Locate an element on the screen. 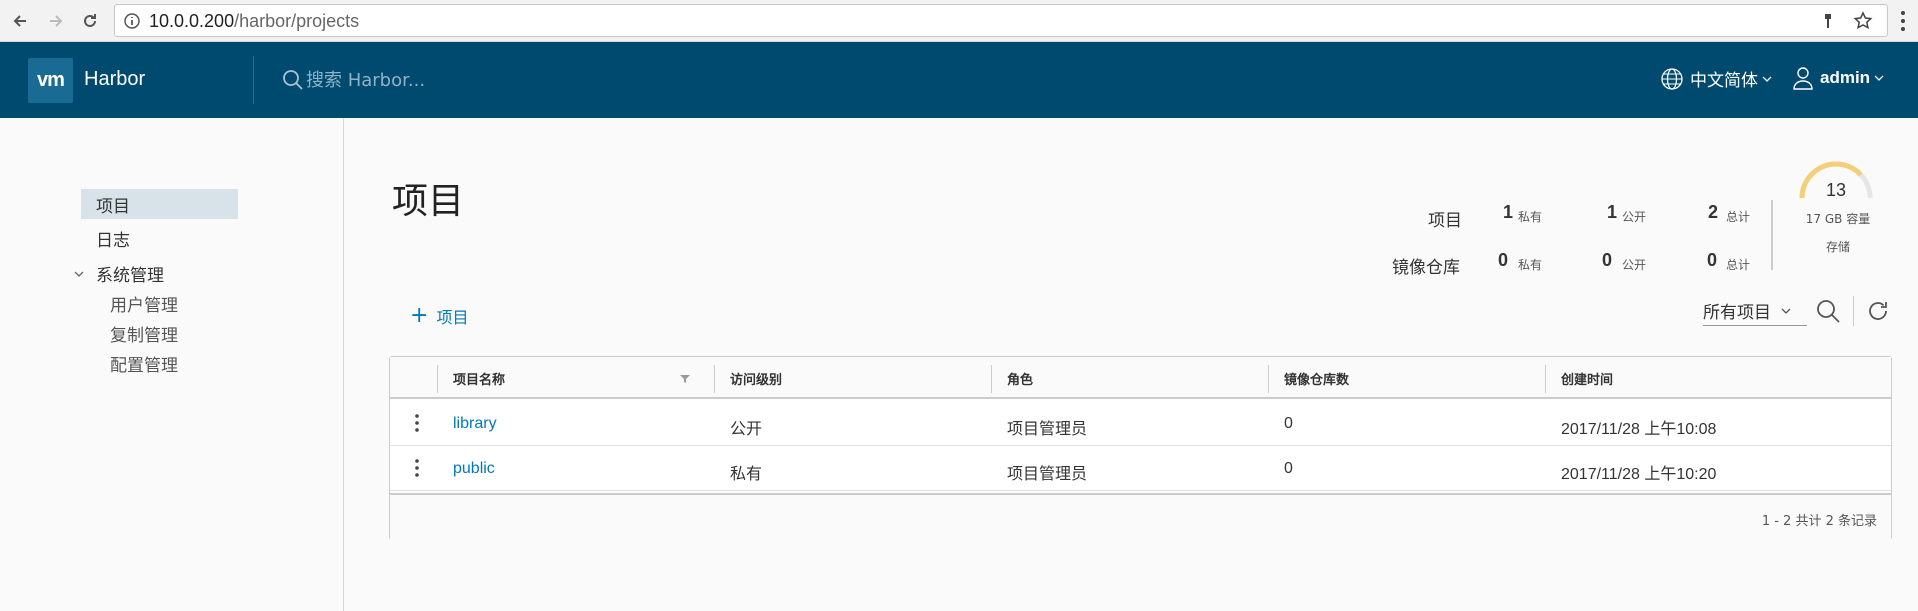  vmware-logo: vm is located at coordinates (50, 80).